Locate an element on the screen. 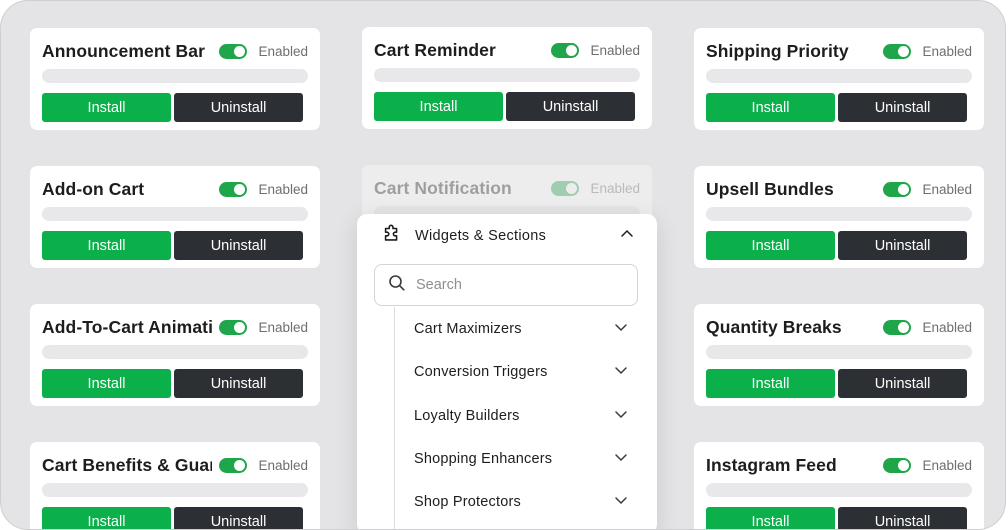  card-title: Cart Benefits & Guar is located at coordinates (127, 464).